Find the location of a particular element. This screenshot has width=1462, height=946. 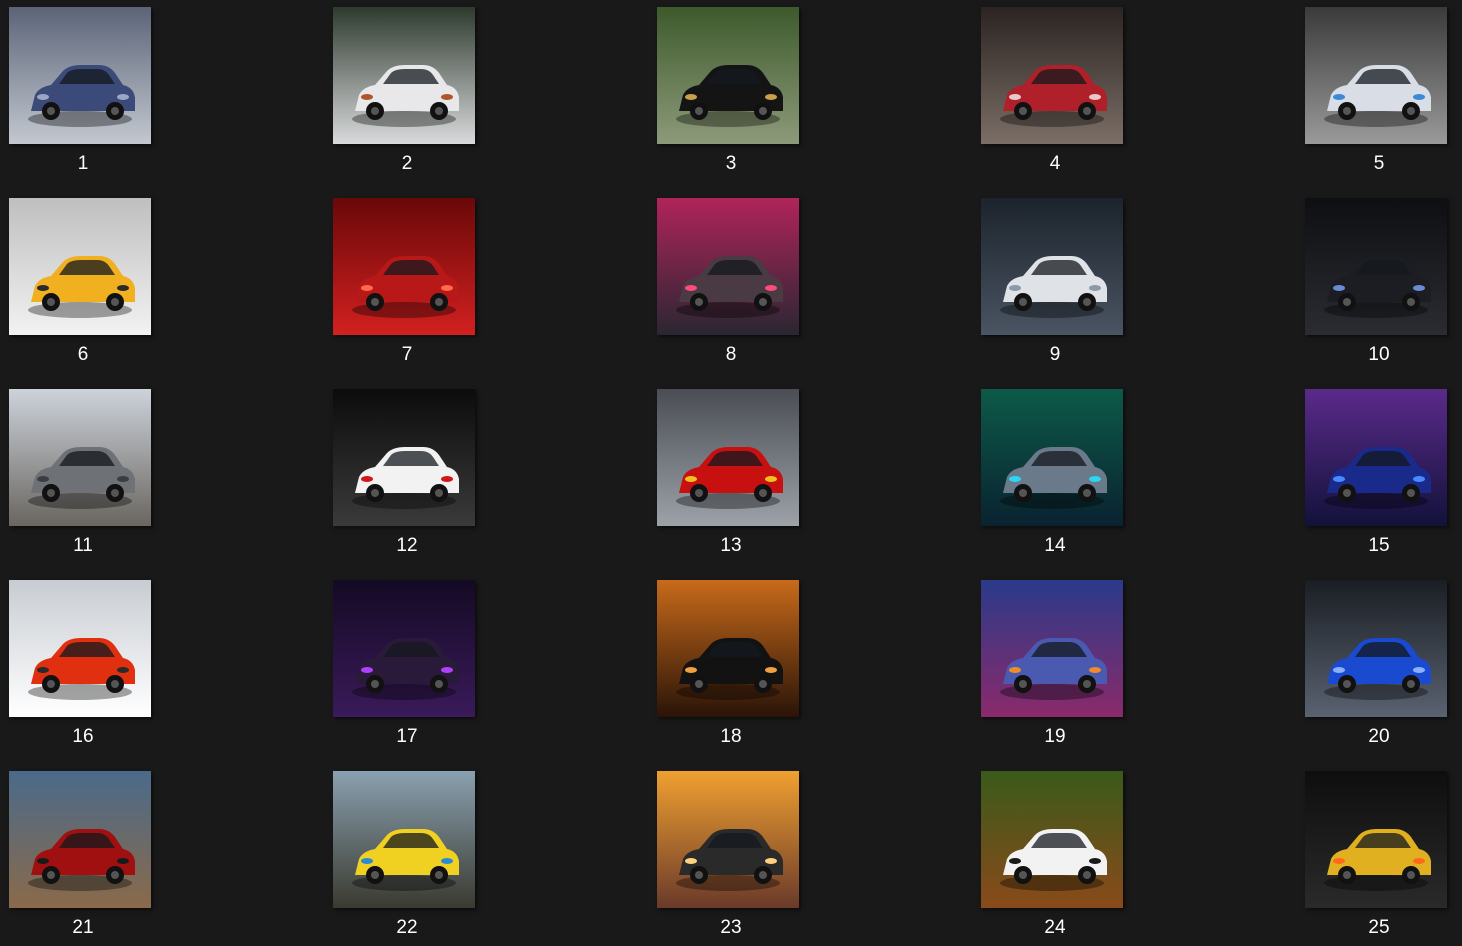

item-label: 5 is located at coordinates (1379, 163).